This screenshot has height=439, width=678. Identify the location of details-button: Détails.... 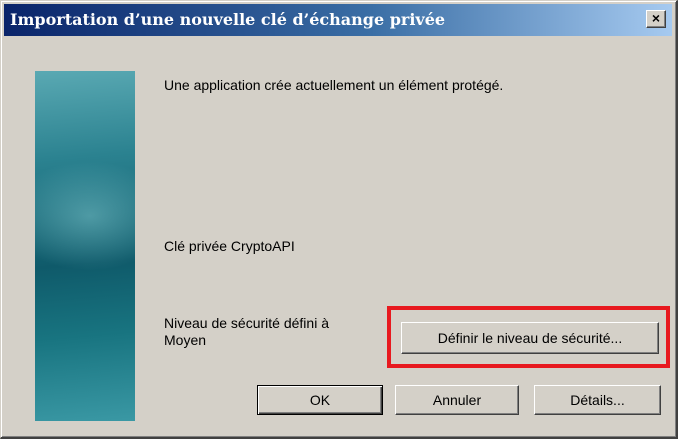
(597, 400).